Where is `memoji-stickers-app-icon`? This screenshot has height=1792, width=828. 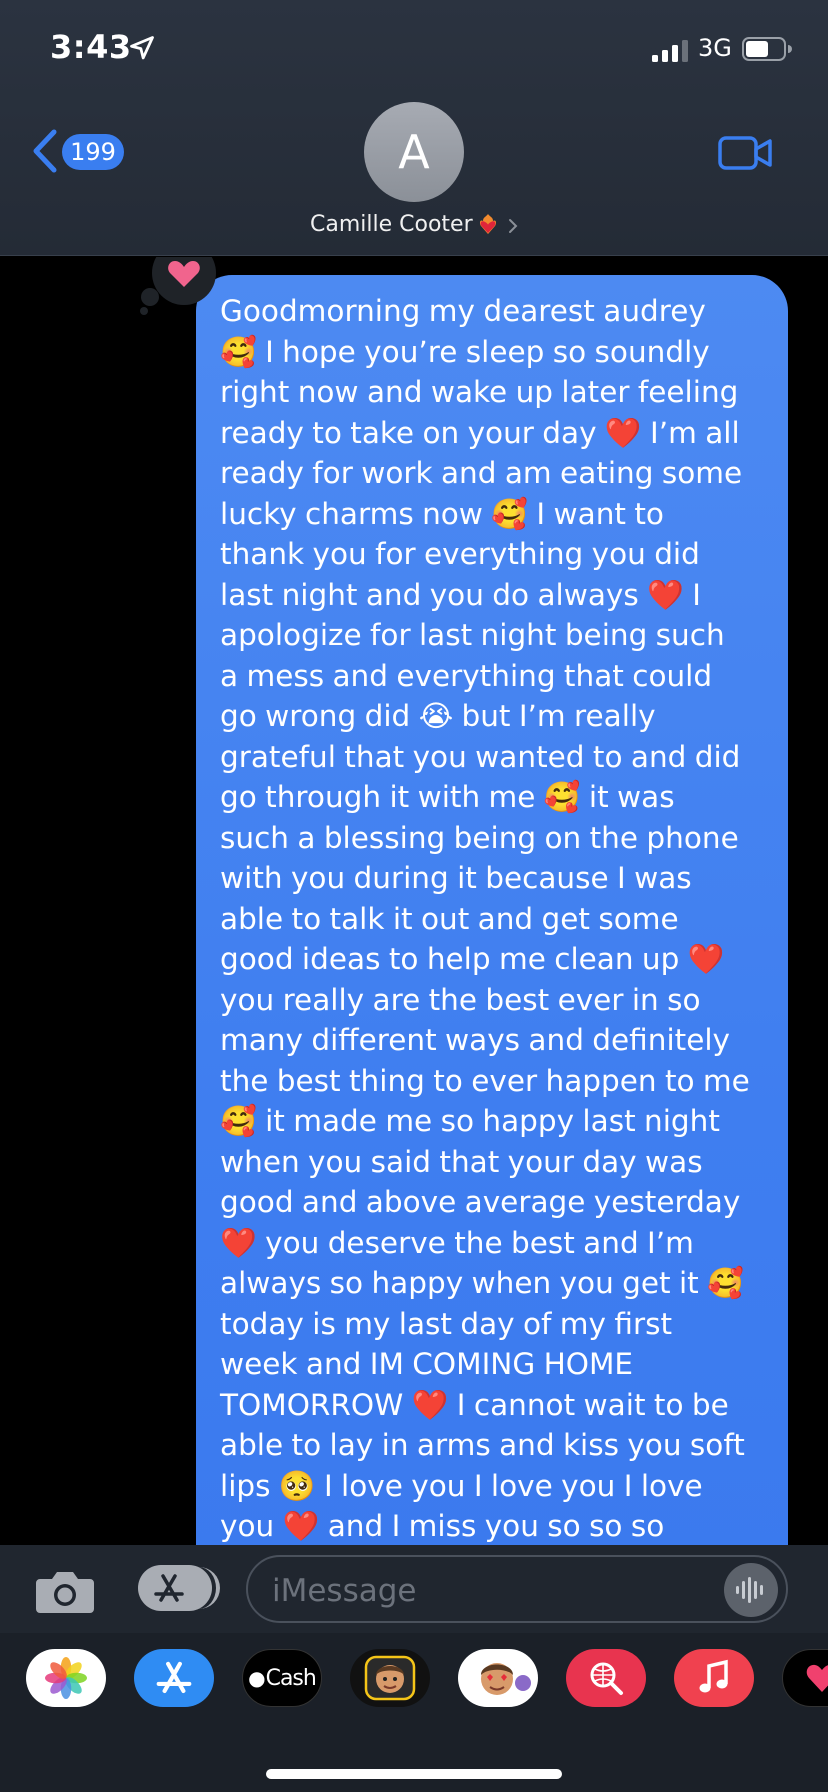
memoji-stickers-app-icon is located at coordinates (498, 1678).